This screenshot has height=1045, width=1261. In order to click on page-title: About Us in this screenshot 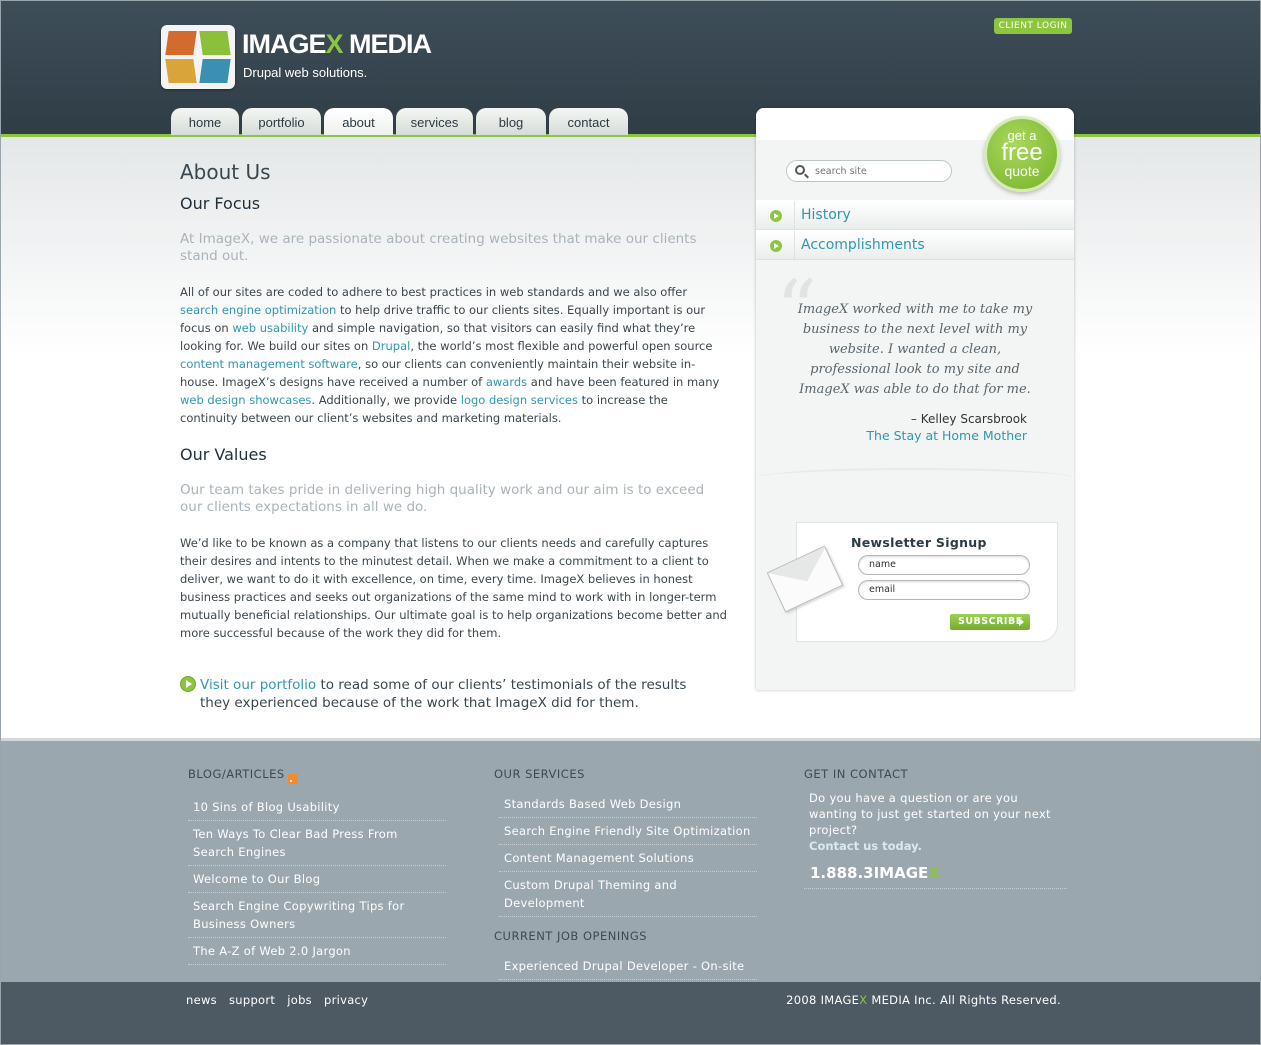, I will do `click(225, 172)`.